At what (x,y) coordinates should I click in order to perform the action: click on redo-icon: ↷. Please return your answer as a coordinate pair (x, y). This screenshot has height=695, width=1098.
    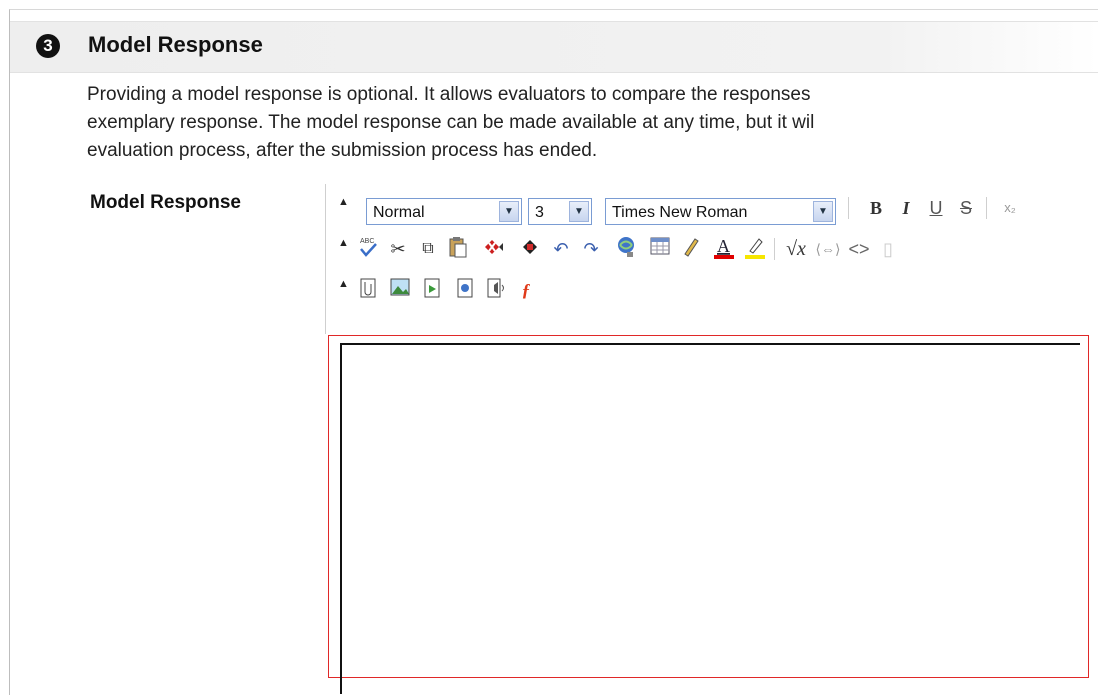
    Looking at the image, I should click on (591, 249).